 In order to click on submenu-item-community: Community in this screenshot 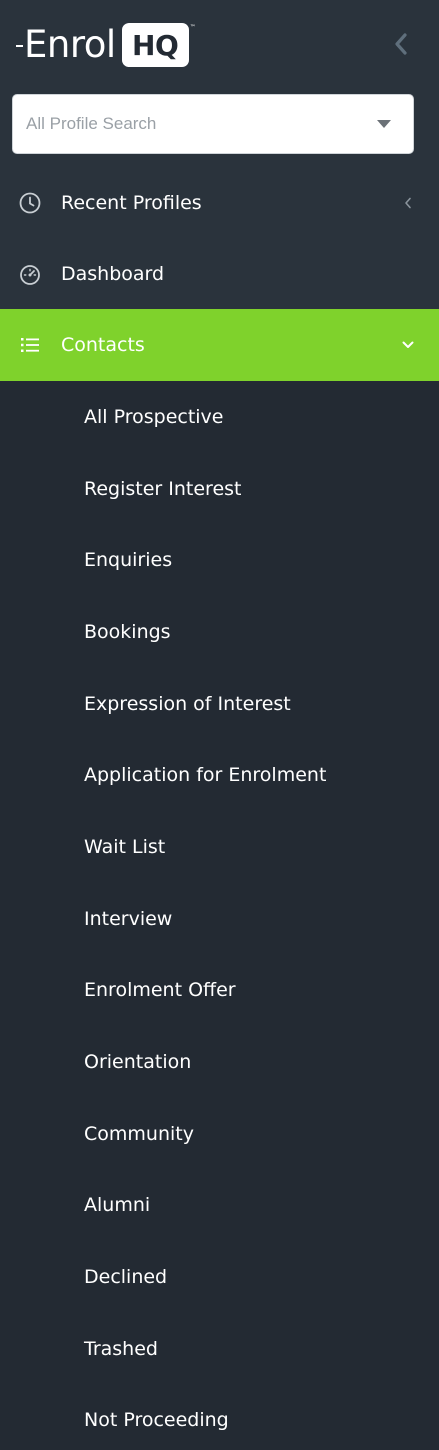, I will do `click(219, 1134)`.